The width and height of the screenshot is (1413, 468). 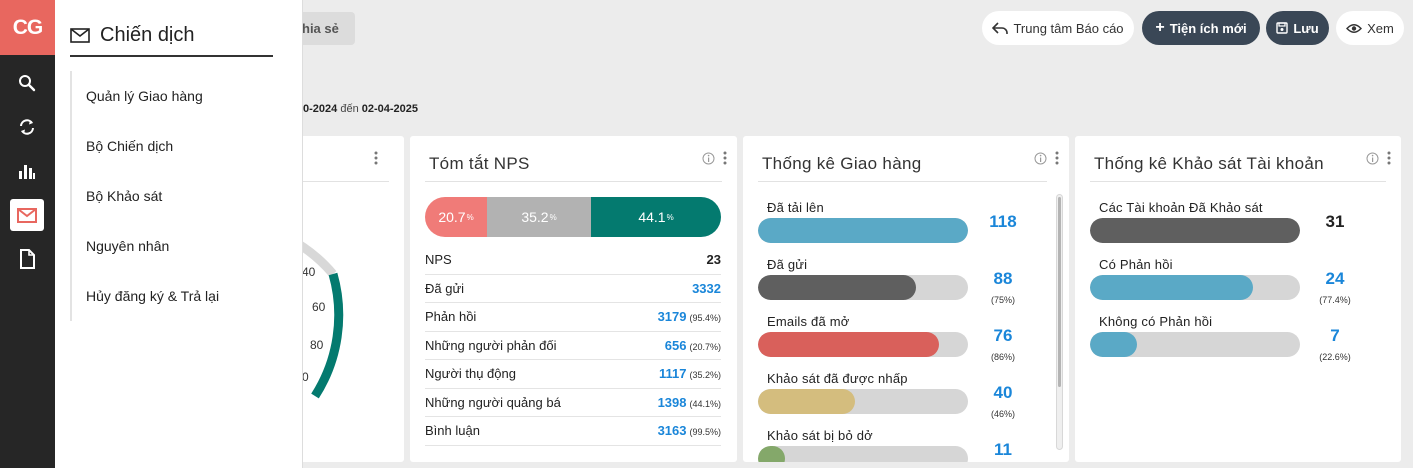 What do you see at coordinates (1335, 335) in the screenshot?
I see `stat-value: 7` at bounding box center [1335, 335].